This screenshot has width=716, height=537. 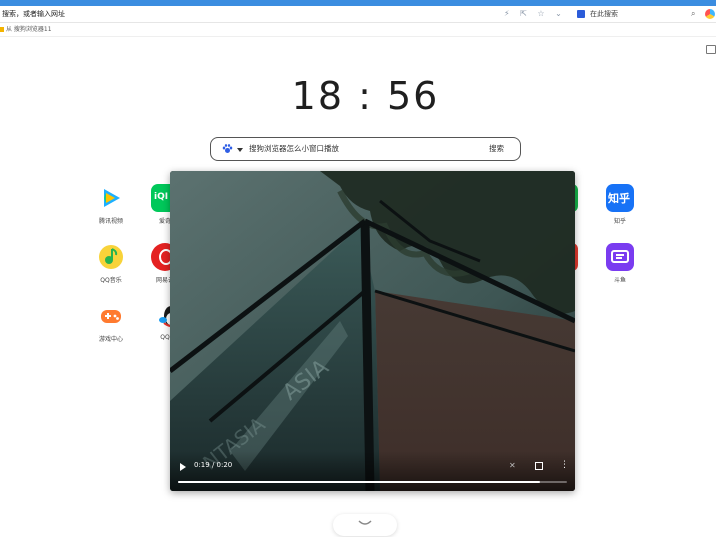 What do you see at coordinates (240, 150) in the screenshot?
I see `caret-down-icon` at bounding box center [240, 150].